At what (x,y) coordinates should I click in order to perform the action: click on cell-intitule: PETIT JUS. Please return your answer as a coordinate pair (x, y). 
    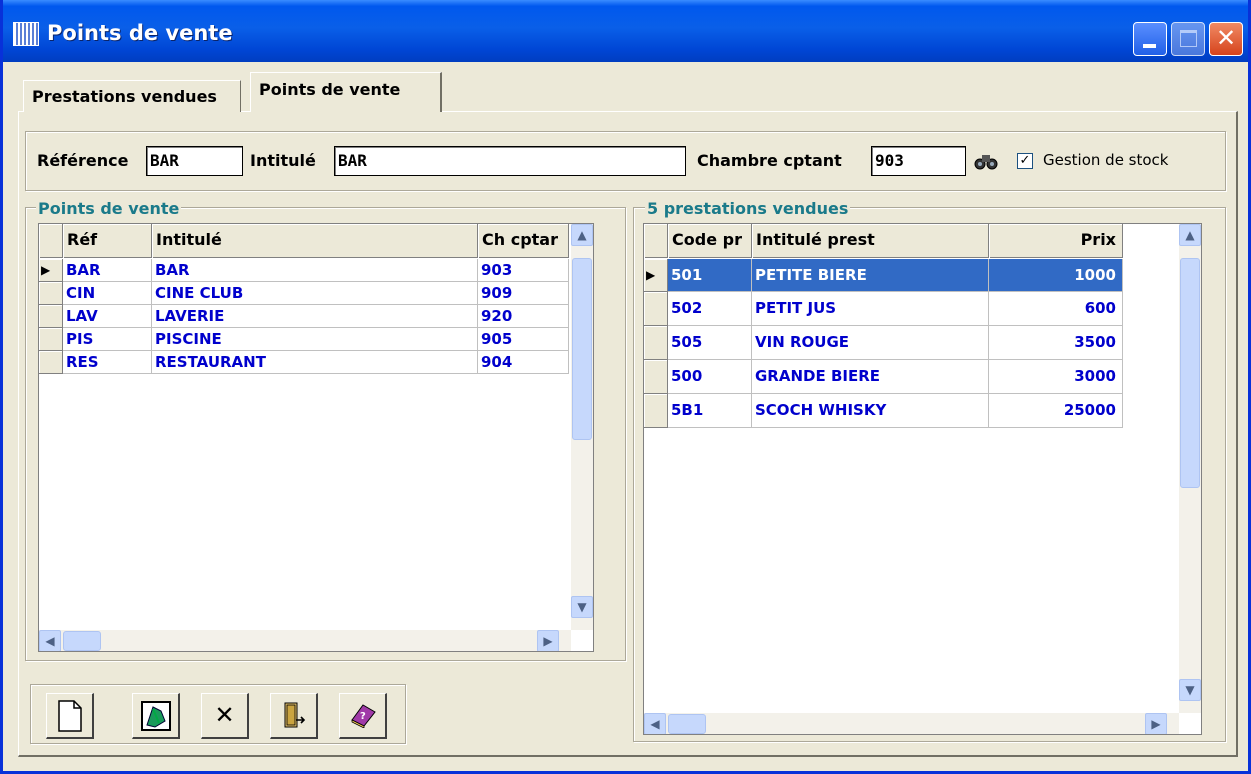
    Looking at the image, I should click on (870, 309).